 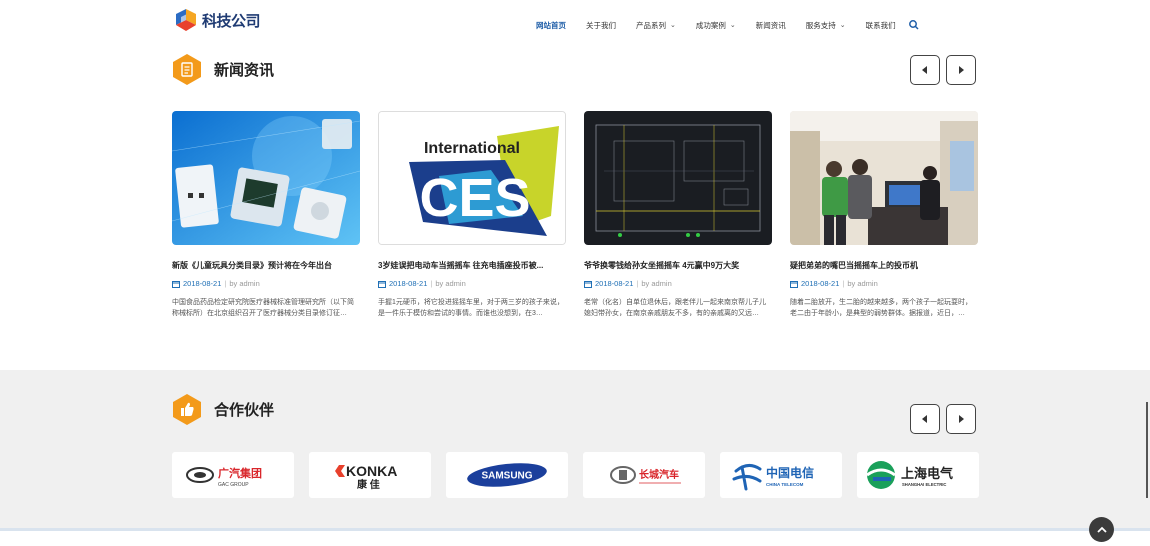 What do you see at coordinates (1147, 450) in the screenshot?
I see `scrollbar` at bounding box center [1147, 450].